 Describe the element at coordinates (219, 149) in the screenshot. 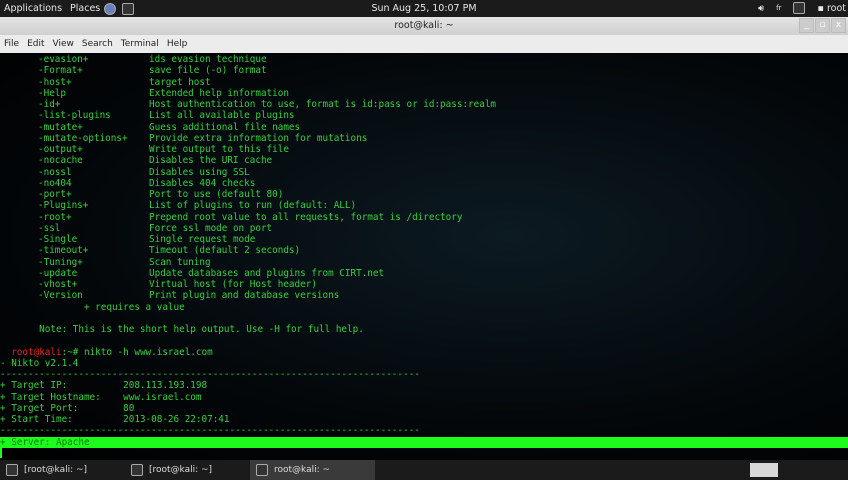

I see `option-description: Write output to this file` at that location.